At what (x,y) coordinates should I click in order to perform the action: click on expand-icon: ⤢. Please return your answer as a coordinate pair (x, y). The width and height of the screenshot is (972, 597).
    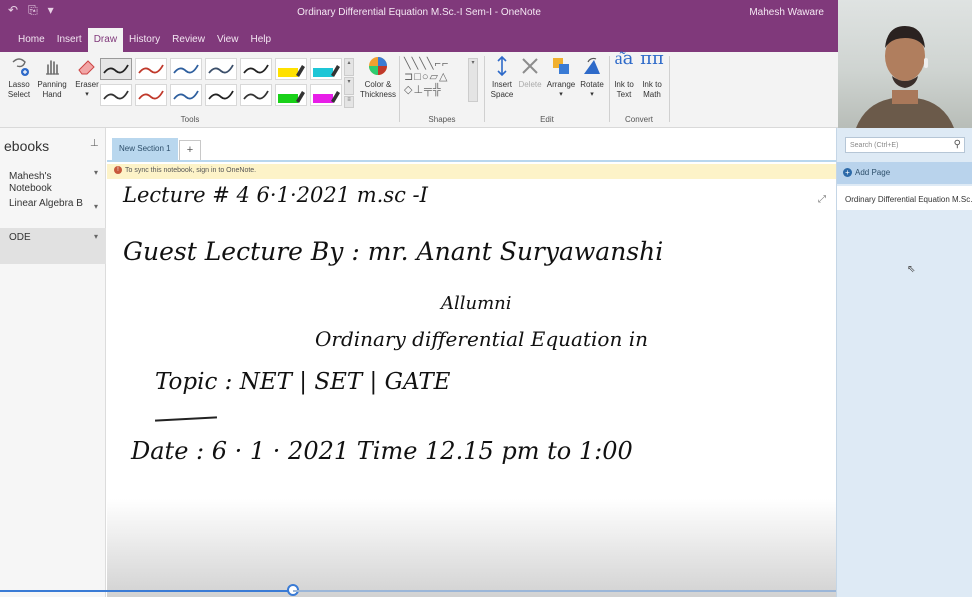
    Looking at the image, I should click on (822, 199).